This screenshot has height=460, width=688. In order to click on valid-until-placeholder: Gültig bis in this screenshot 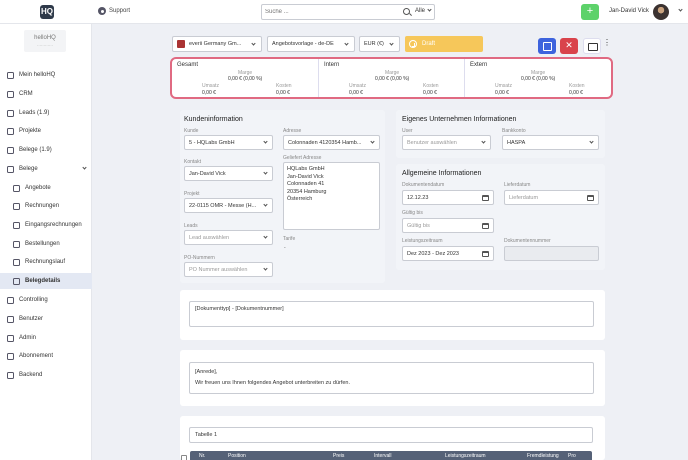, I will do `click(418, 225)`.